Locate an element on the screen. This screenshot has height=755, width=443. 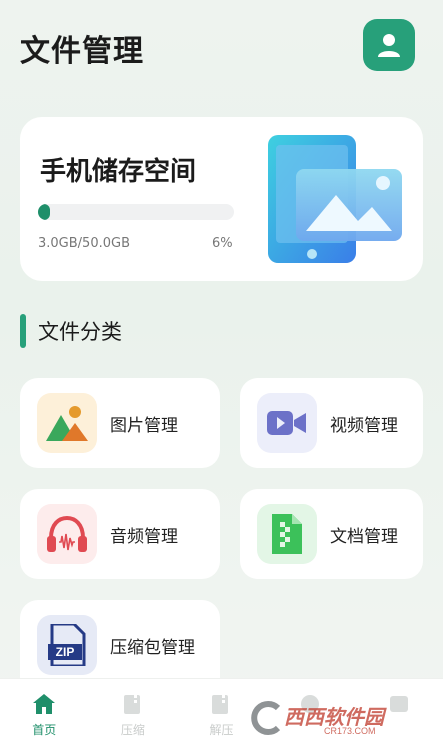
storage-progress-bar is located at coordinates (136, 212).